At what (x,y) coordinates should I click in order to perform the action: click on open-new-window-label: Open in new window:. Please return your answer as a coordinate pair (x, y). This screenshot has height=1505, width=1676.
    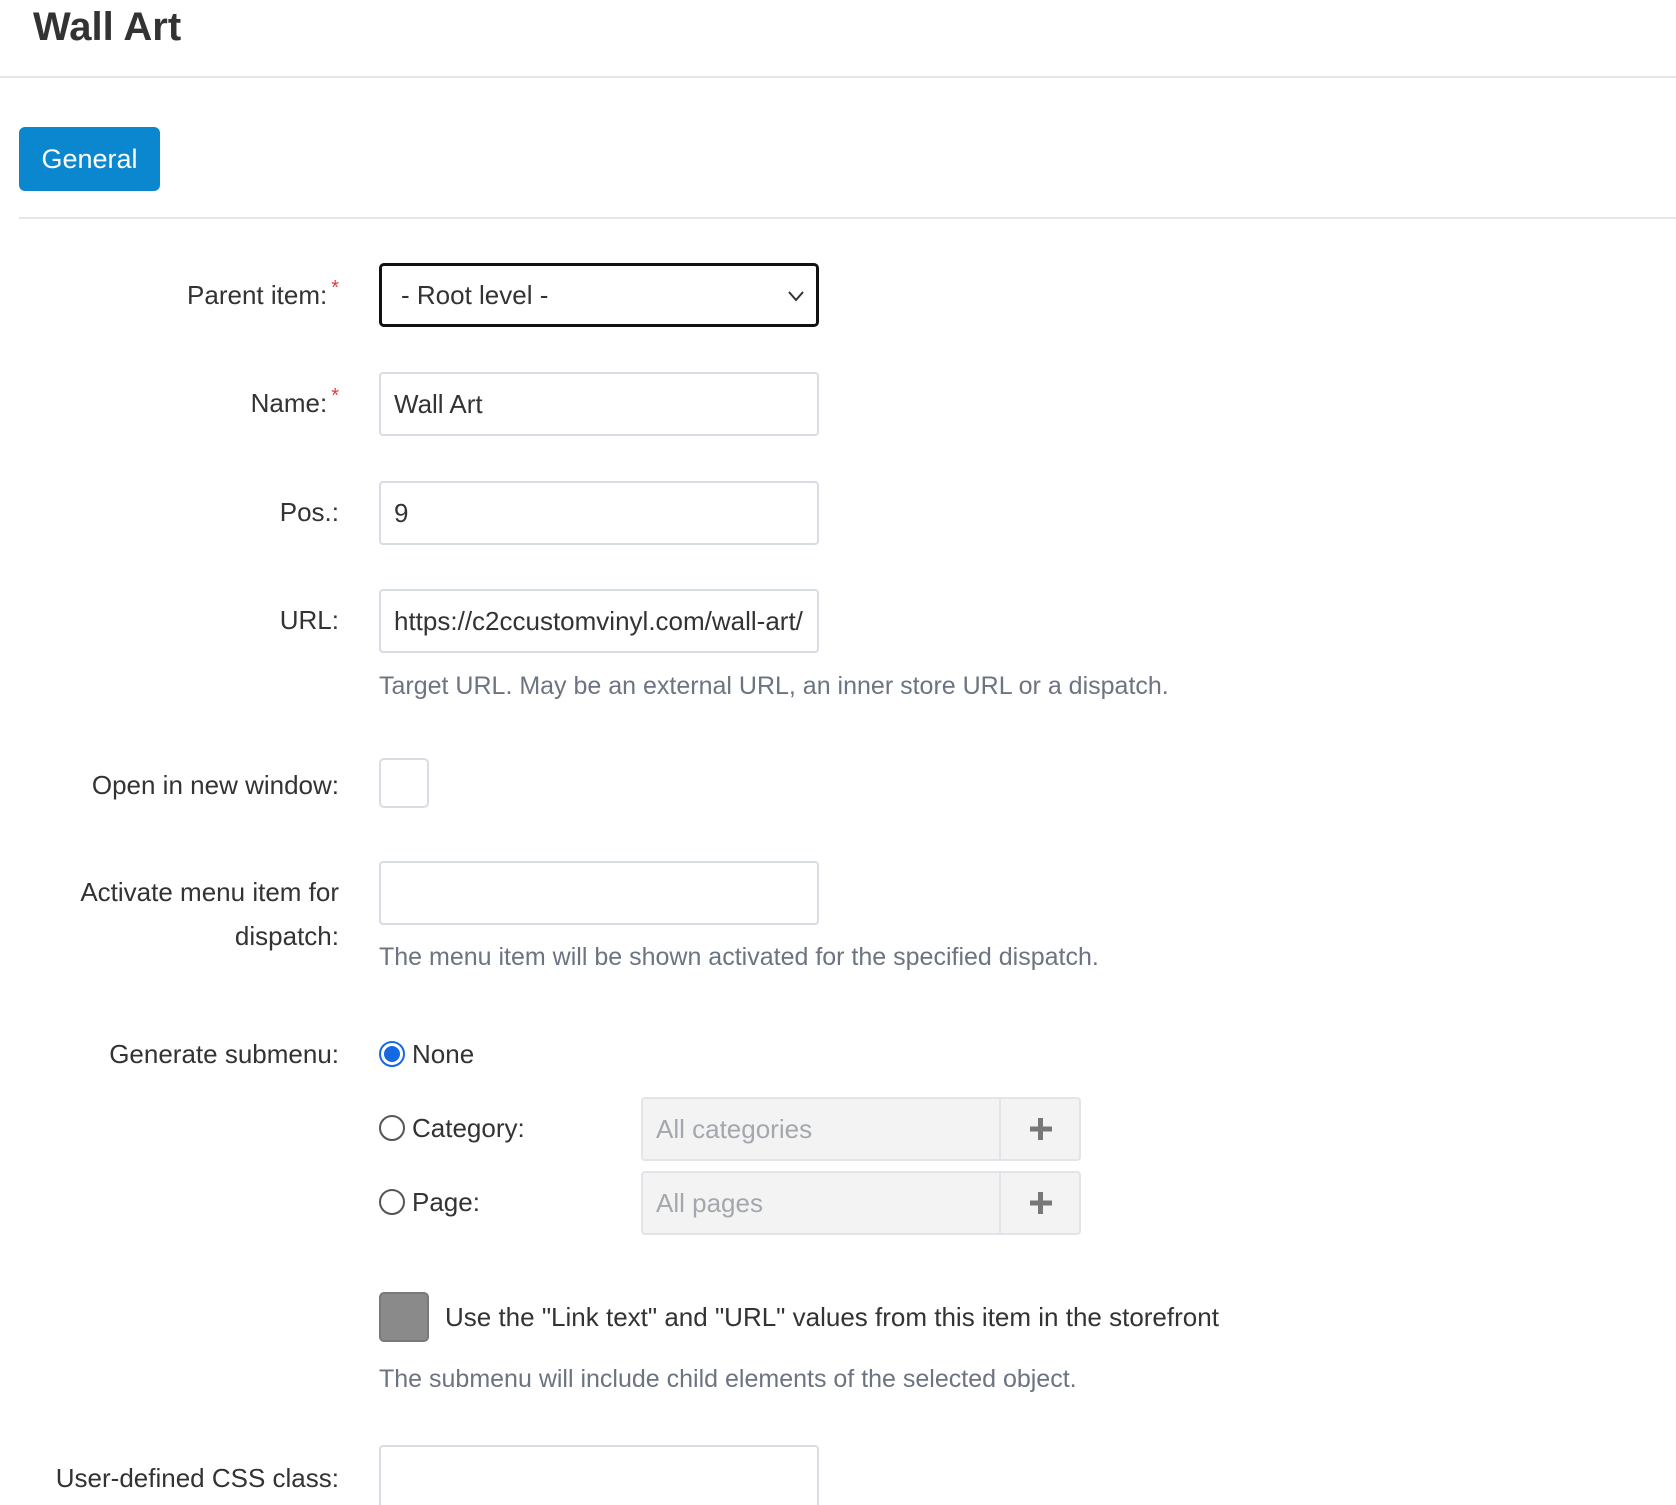
    Looking at the image, I should click on (215, 785).